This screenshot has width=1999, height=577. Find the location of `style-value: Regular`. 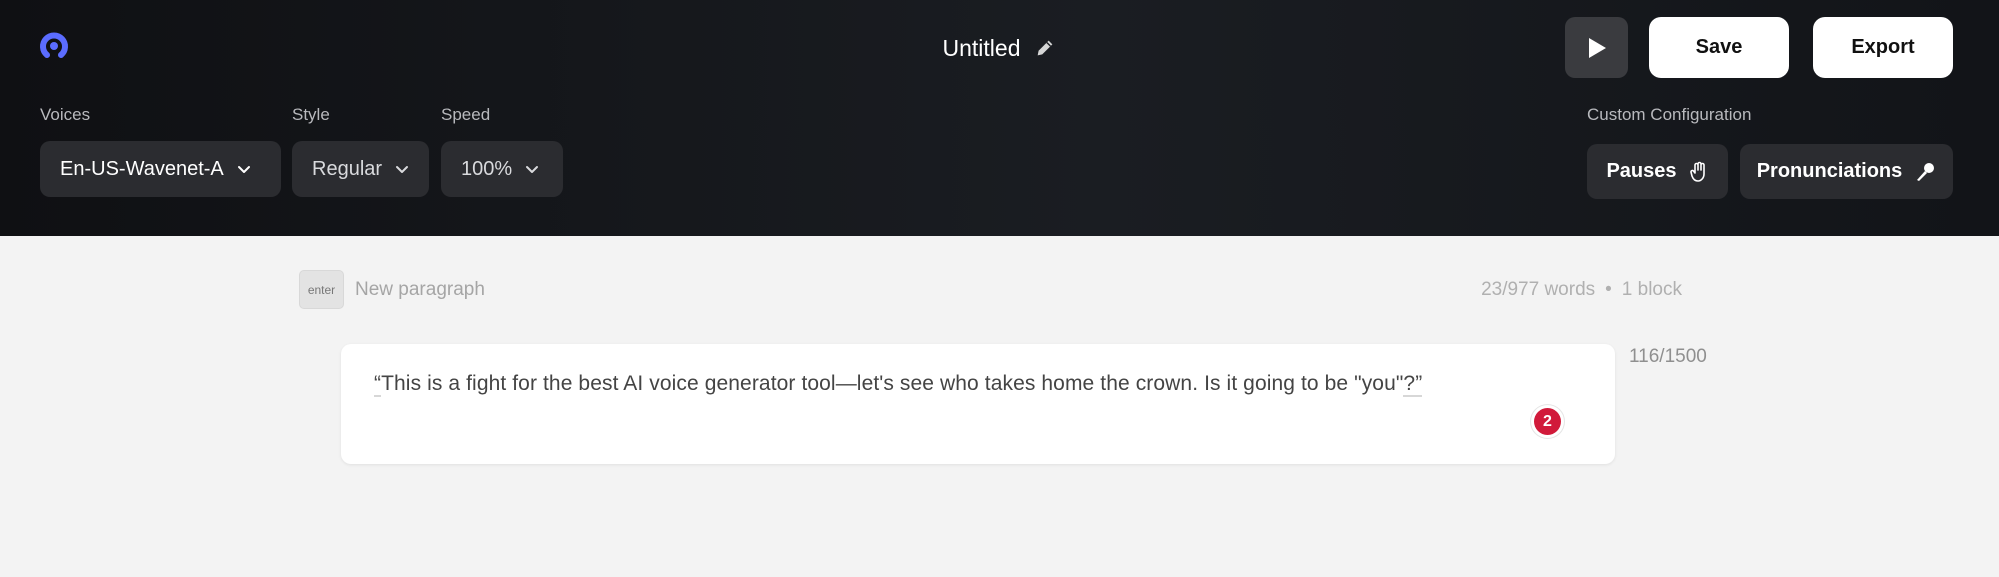

style-value: Regular is located at coordinates (347, 168).